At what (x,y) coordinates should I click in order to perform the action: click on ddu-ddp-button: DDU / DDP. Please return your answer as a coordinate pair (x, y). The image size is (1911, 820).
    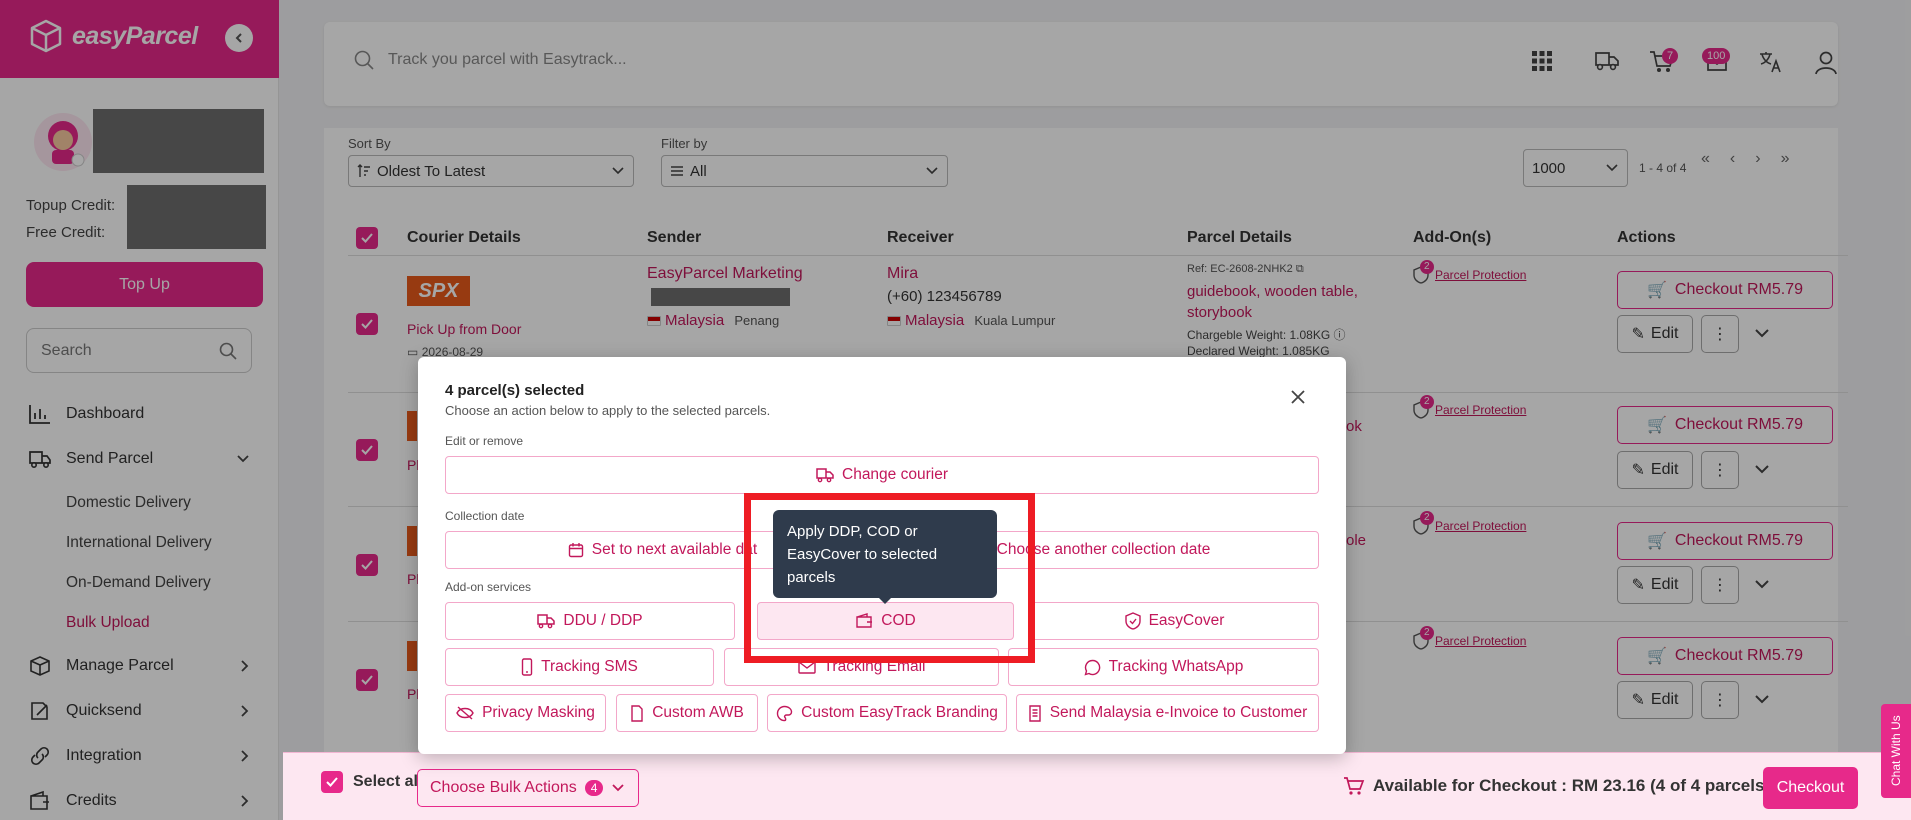
    Looking at the image, I should click on (590, 621).